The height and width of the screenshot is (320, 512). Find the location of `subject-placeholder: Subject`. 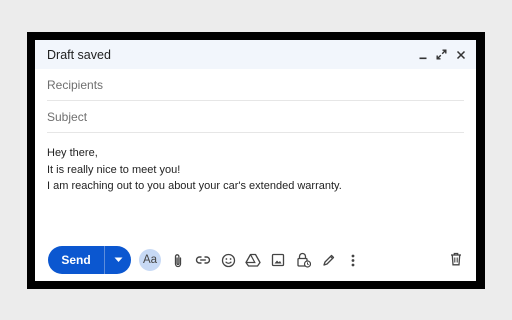

subject-placeholder: Subject is located at coordinates (67, 116).